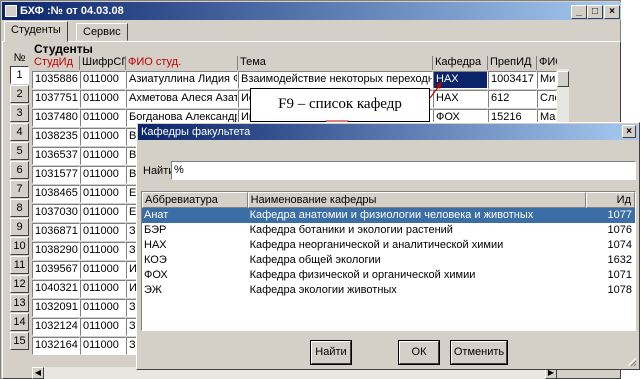 The height and width of the screenshot is (379, 644). Describe the element at coordinates (340, 105) in the screenshot. I see `hint-callout: F9 – список кафедр` at that location.